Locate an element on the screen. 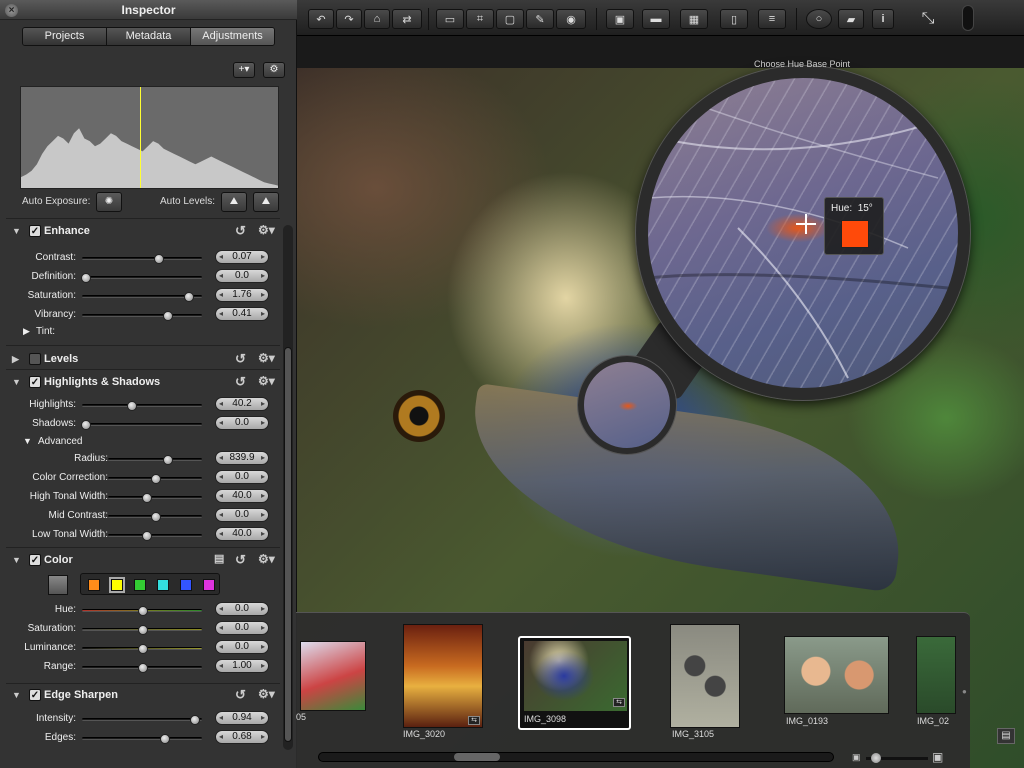 This screenshot has height=768, width=1024. badge-icon: ▰ is located at coordinates (851, 19).